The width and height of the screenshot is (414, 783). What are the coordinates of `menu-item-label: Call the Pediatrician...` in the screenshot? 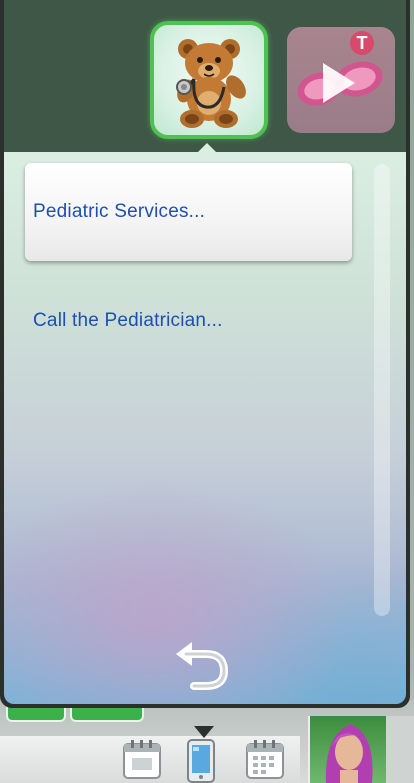 It's located at (128, 320).